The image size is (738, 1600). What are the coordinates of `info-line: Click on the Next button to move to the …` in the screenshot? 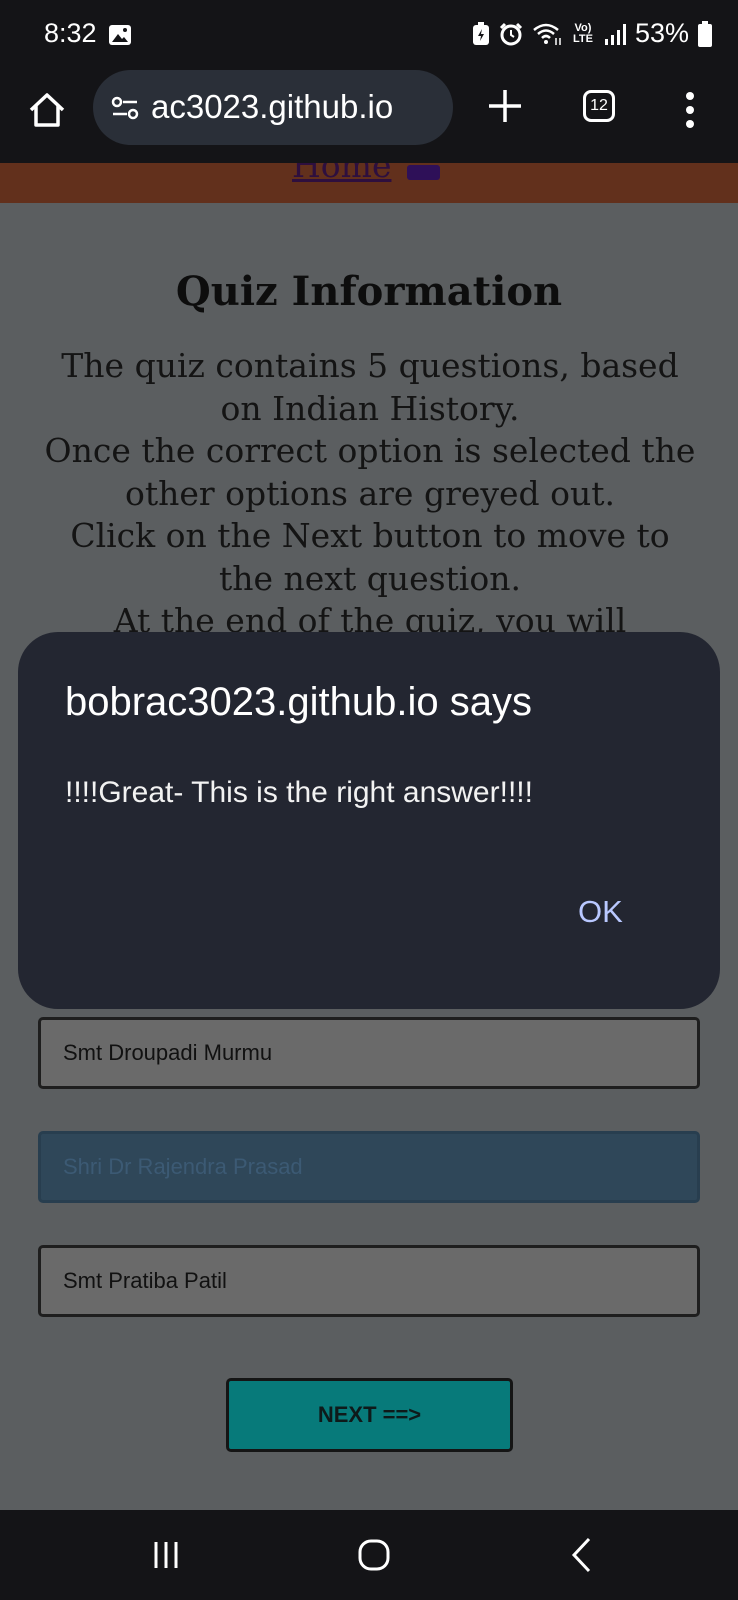 It's located at (370, 557).